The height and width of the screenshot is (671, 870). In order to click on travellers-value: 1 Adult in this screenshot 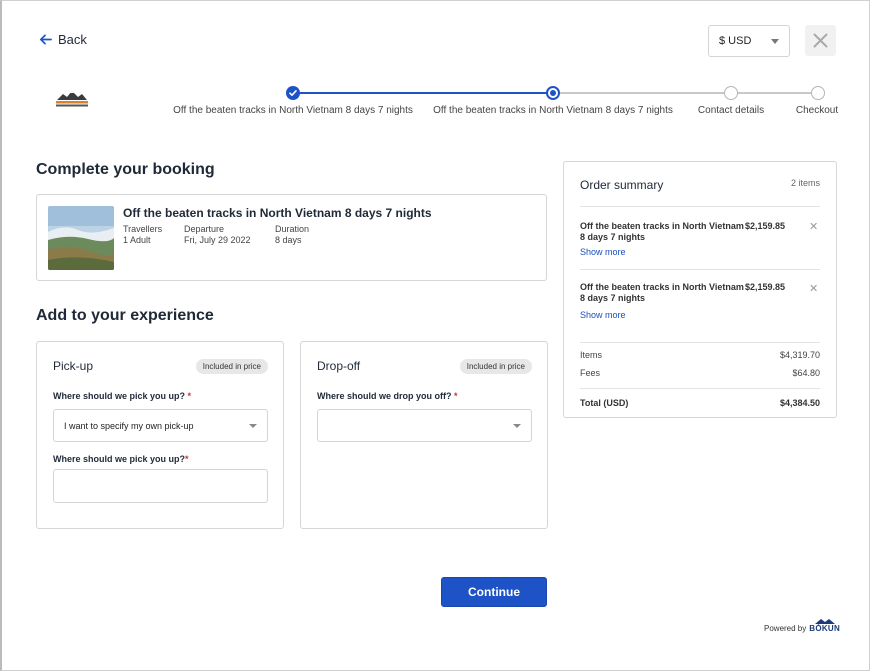, I will do `click(137, 240)`.